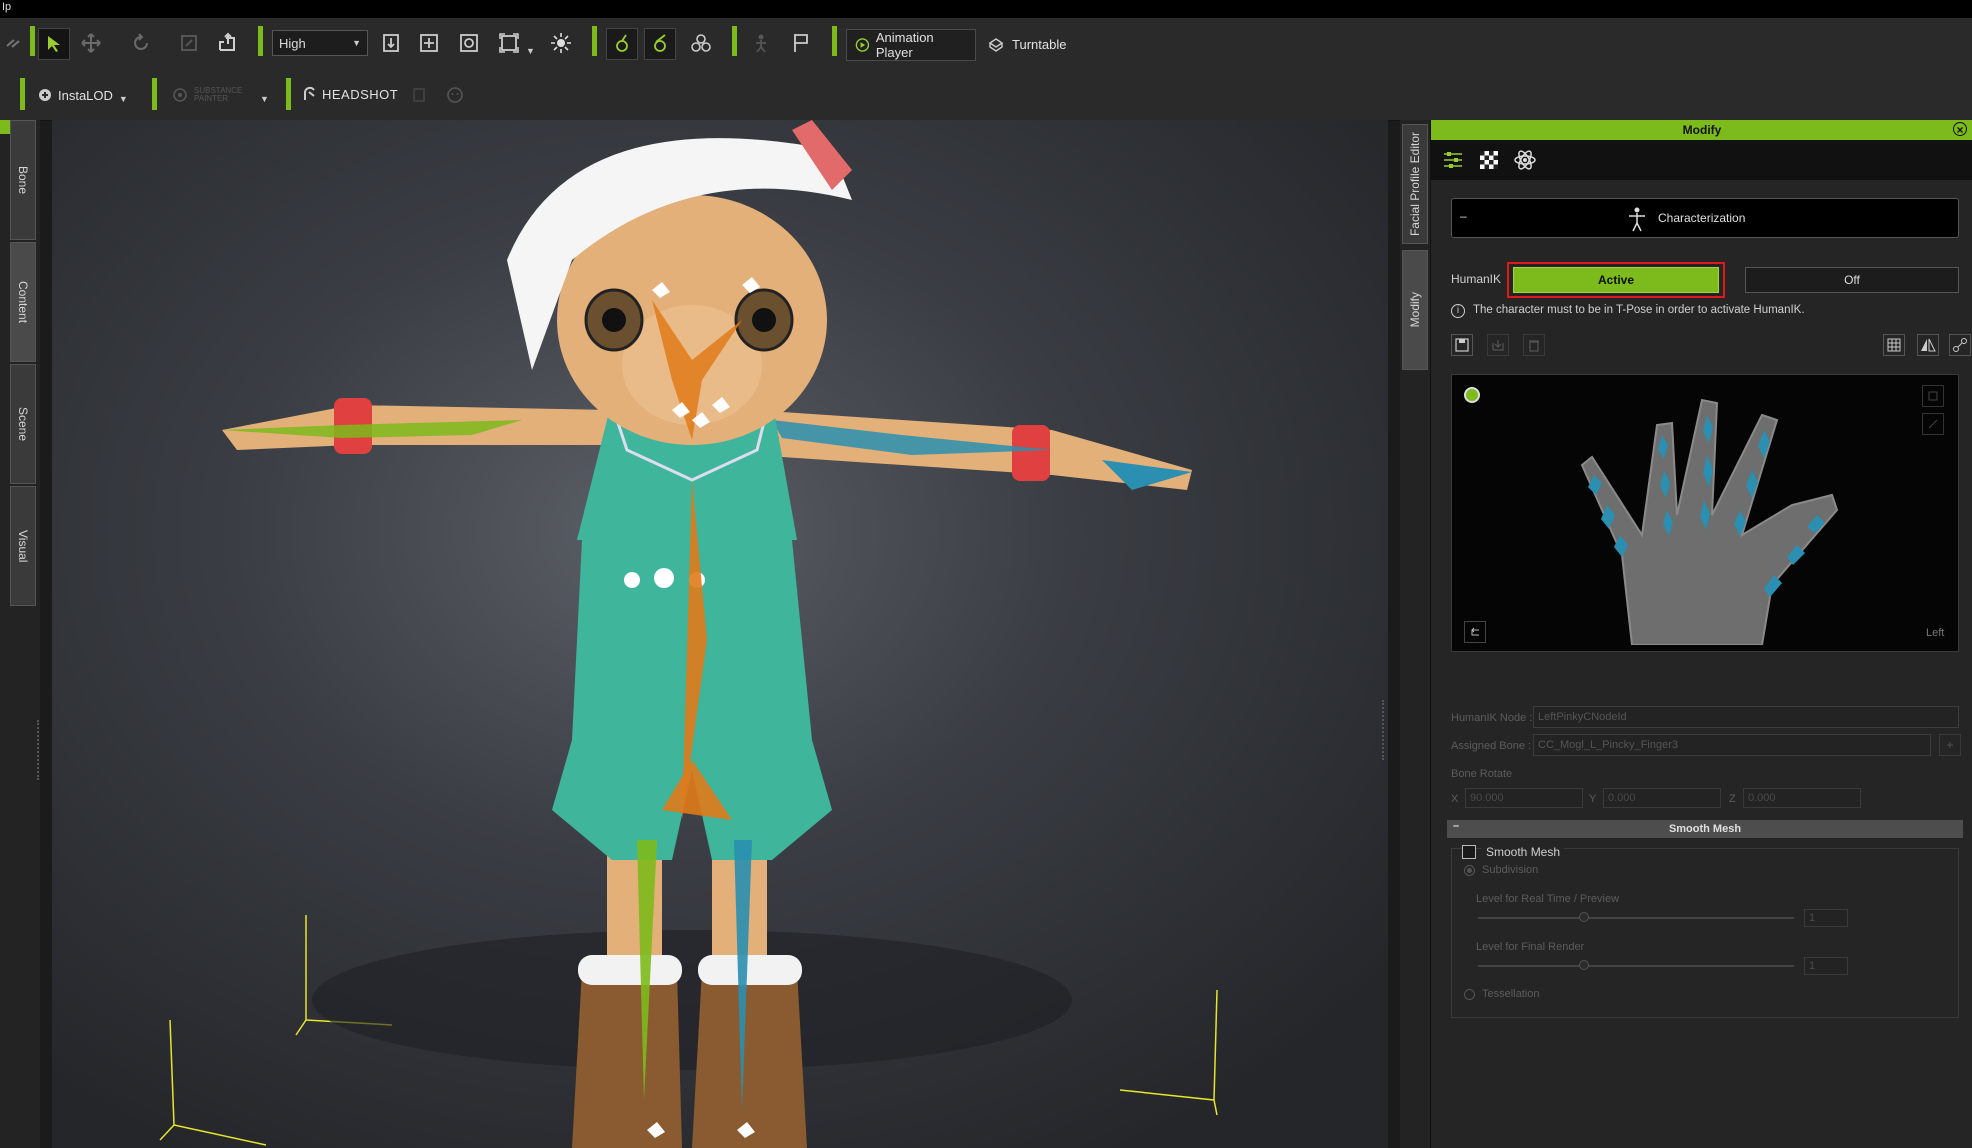 Image resolution: width=1972 pixels, height=1148 pixels. Describe the element at coordinates (1960, 129) in the screenshot. I see `close-icon: ×` at that location.